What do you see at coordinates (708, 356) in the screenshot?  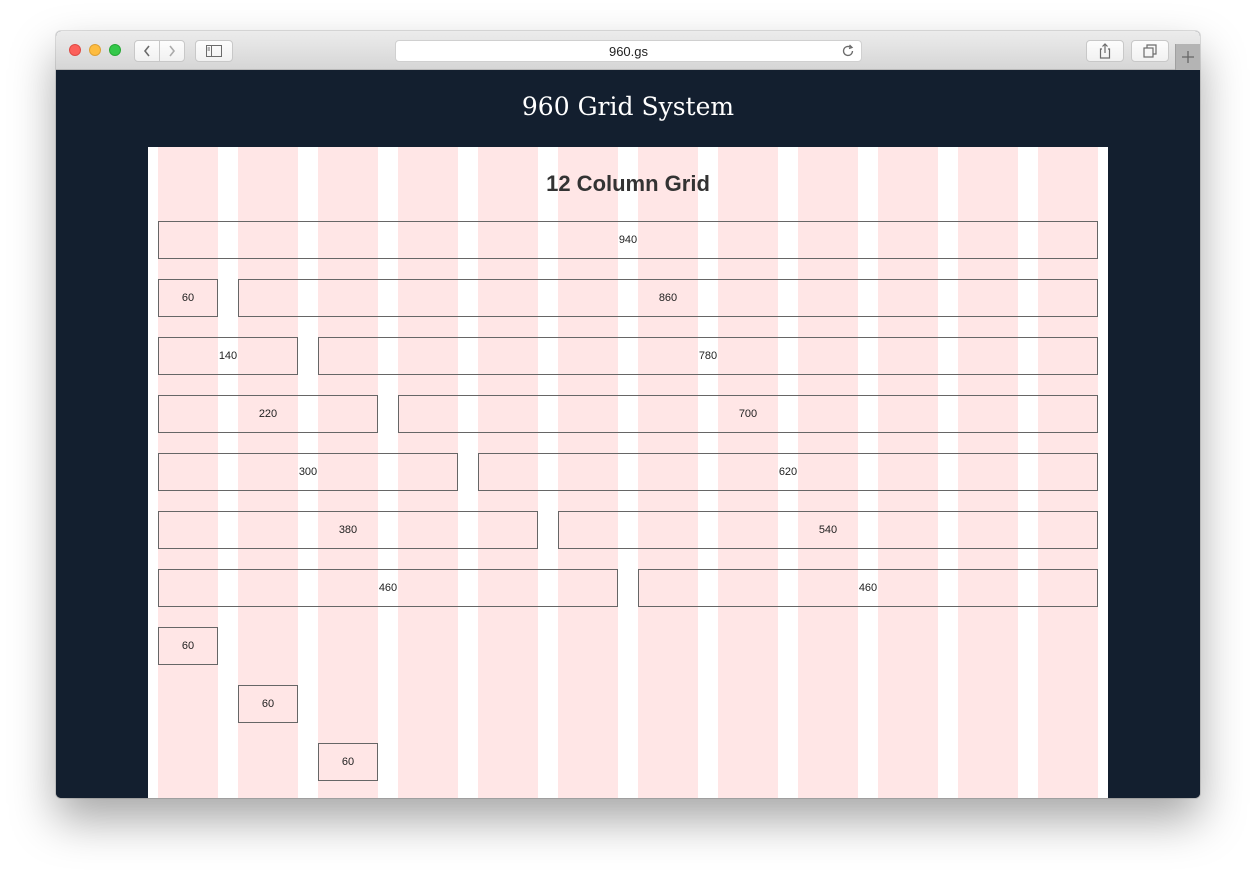 I see `grid-box: 780` at bounding box center [708, 356].